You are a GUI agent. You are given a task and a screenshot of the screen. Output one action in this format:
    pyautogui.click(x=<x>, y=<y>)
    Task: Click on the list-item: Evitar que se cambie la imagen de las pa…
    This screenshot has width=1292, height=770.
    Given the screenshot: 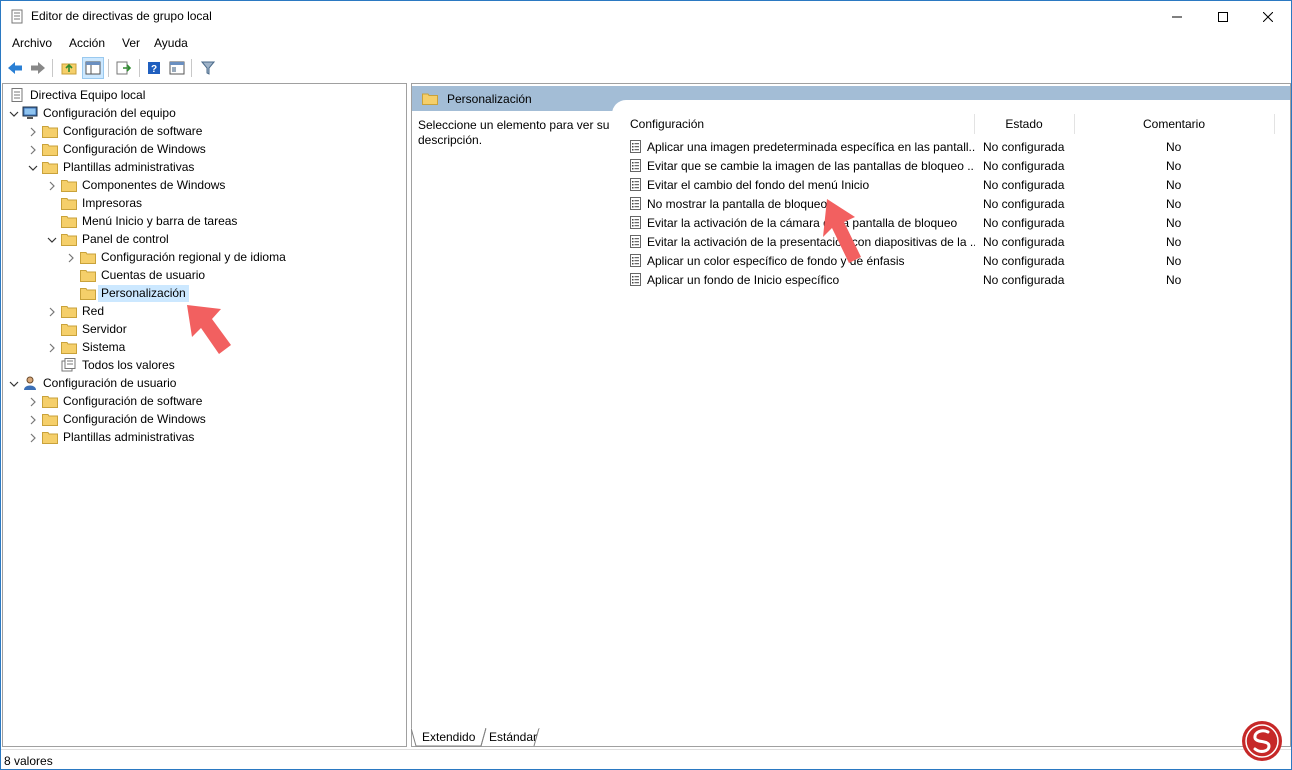 What is the action you would take?
    pyautogui.click(x=955, y=165)
    